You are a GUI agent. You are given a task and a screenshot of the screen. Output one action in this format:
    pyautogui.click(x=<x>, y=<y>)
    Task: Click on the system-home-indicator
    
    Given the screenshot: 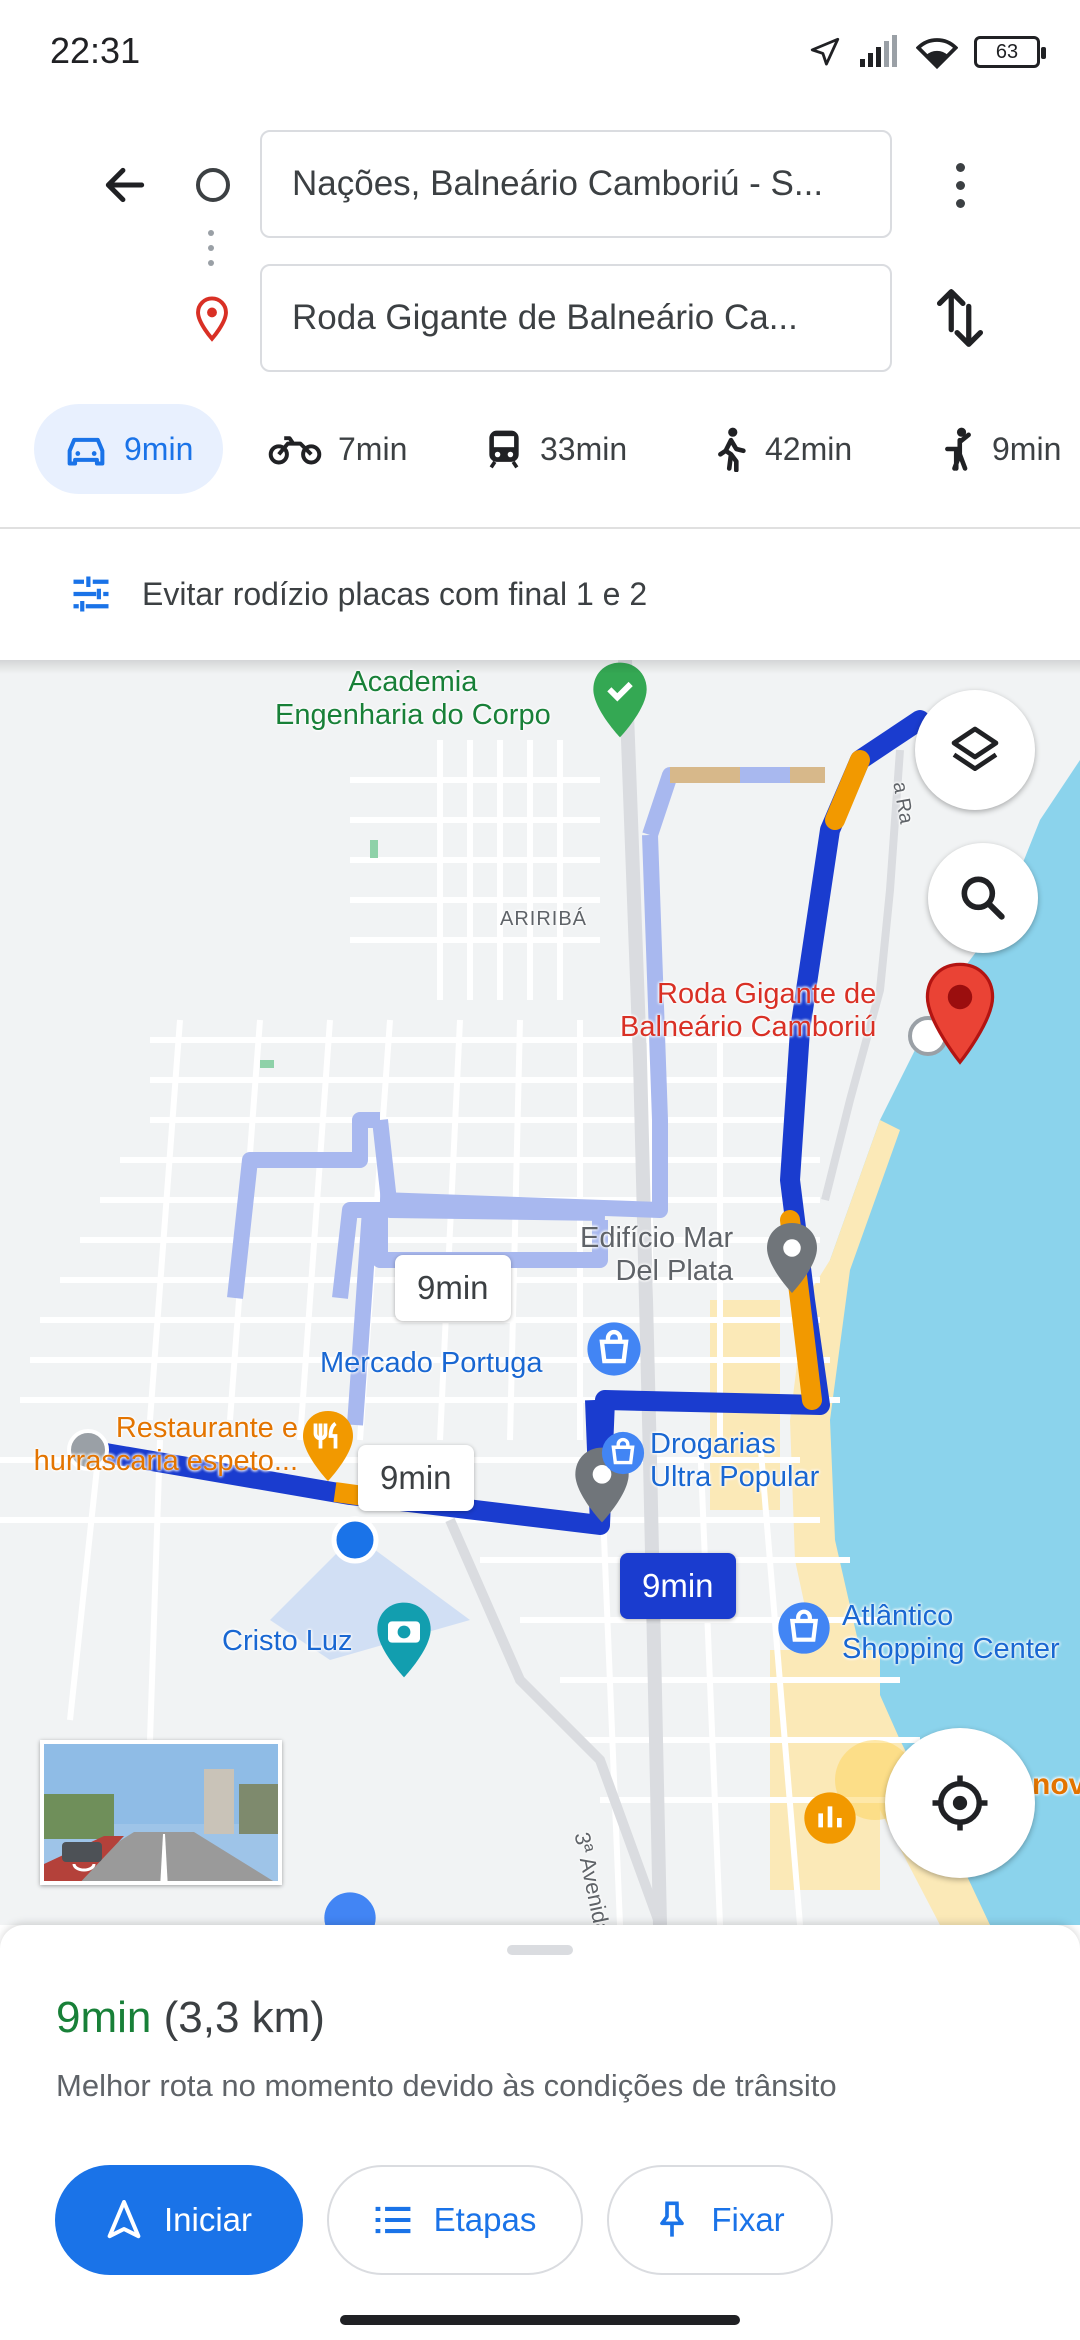 What is the action you would take?
    pyautogui.click(x=540, y=2320)
    